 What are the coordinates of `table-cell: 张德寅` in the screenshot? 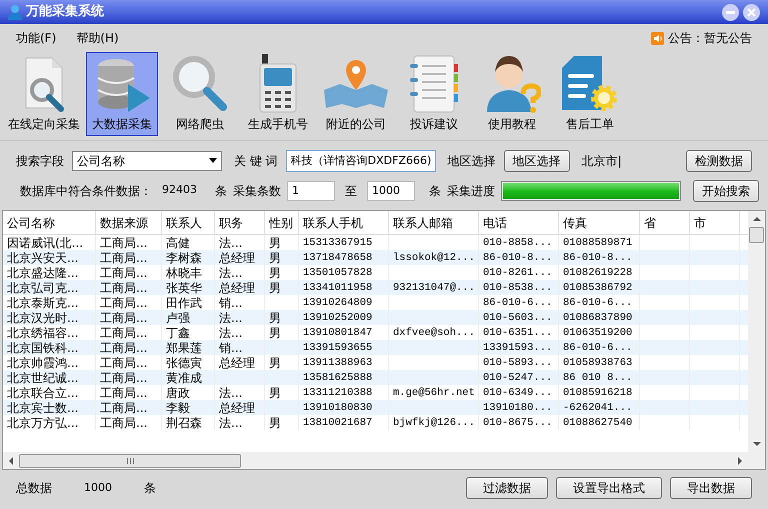 It's located at (184, 363).